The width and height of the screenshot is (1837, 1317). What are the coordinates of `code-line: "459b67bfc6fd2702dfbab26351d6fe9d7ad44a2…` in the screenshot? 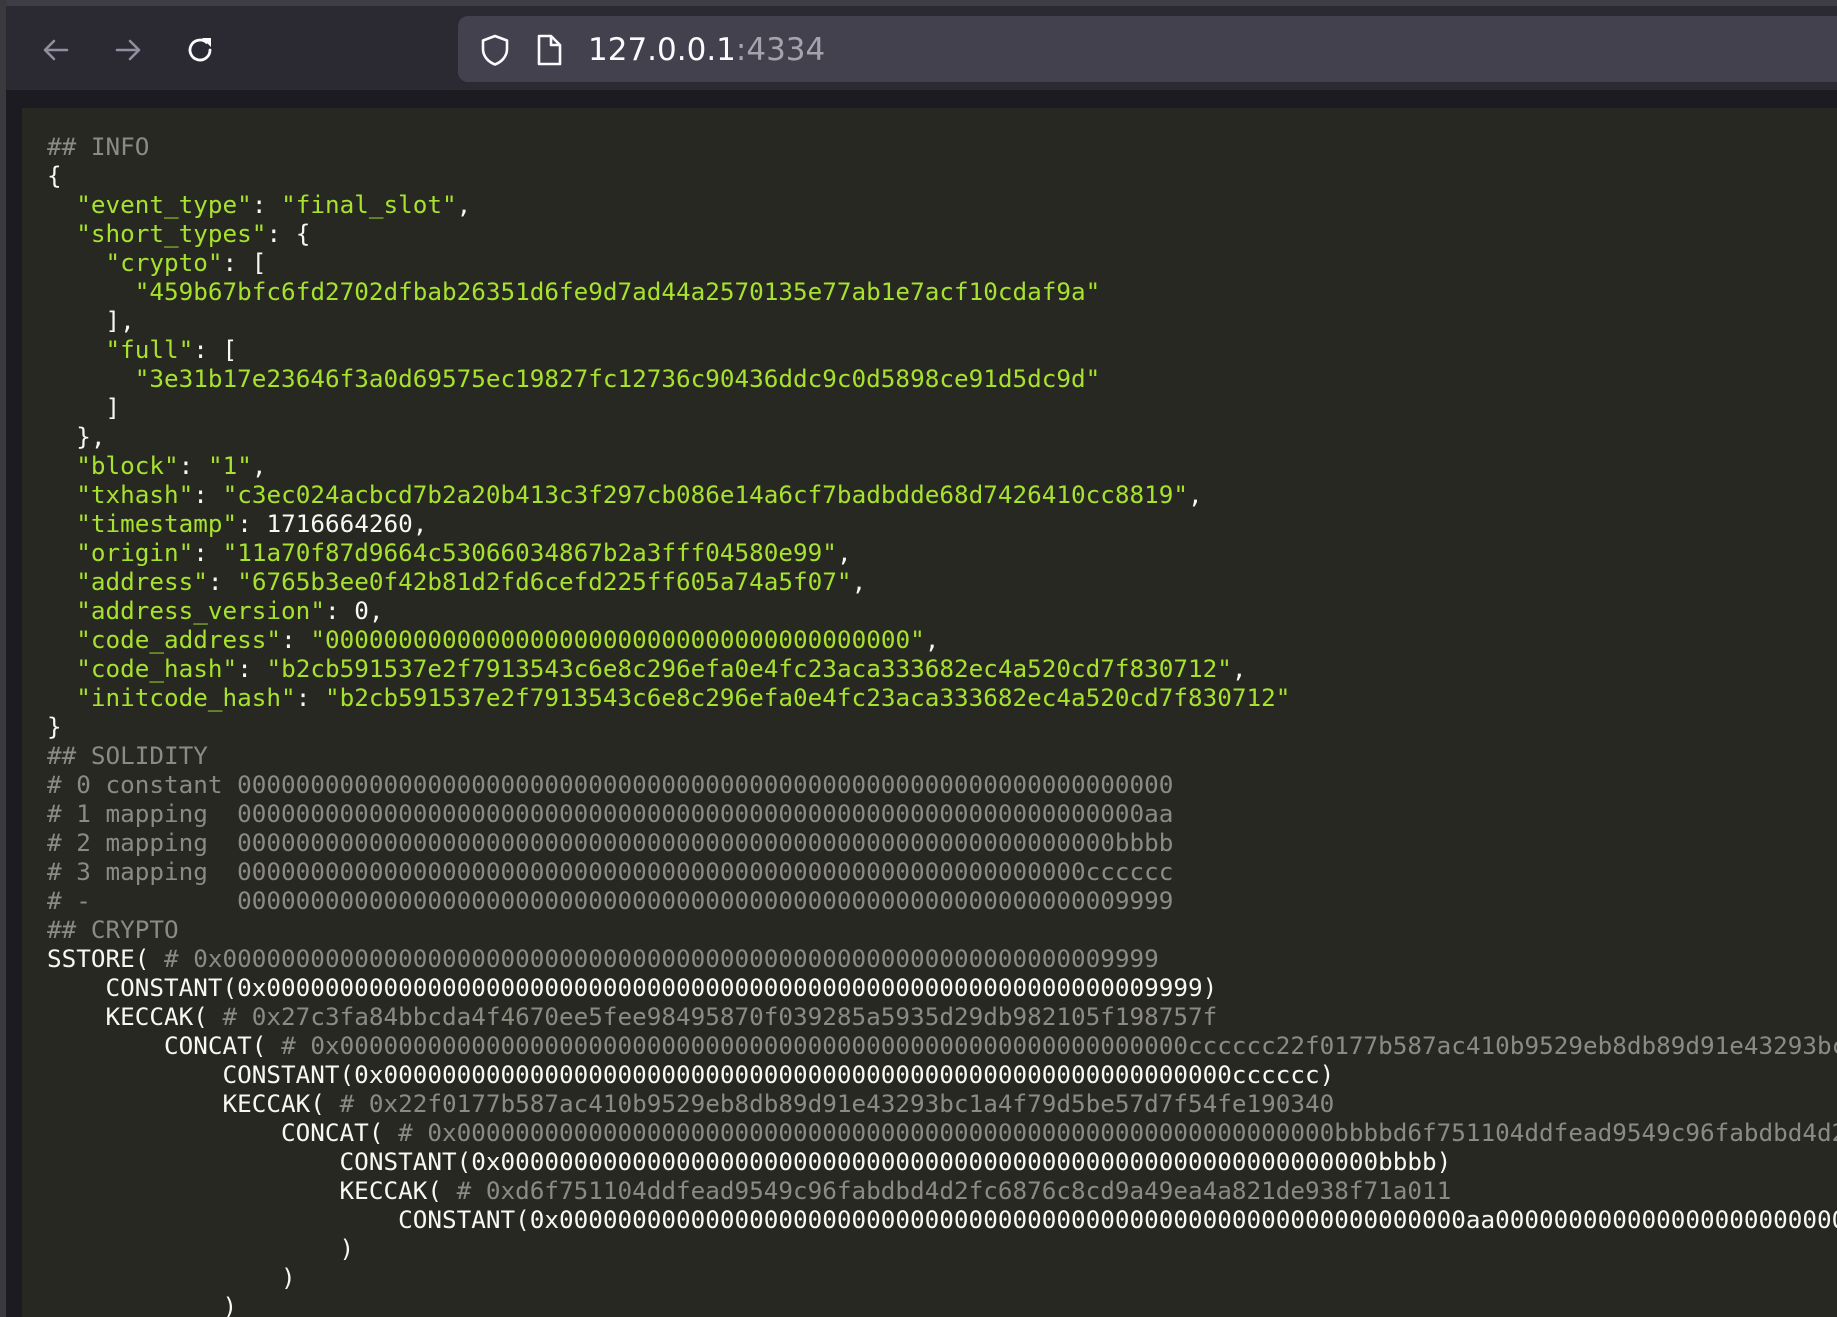 It's located at (942, 291).